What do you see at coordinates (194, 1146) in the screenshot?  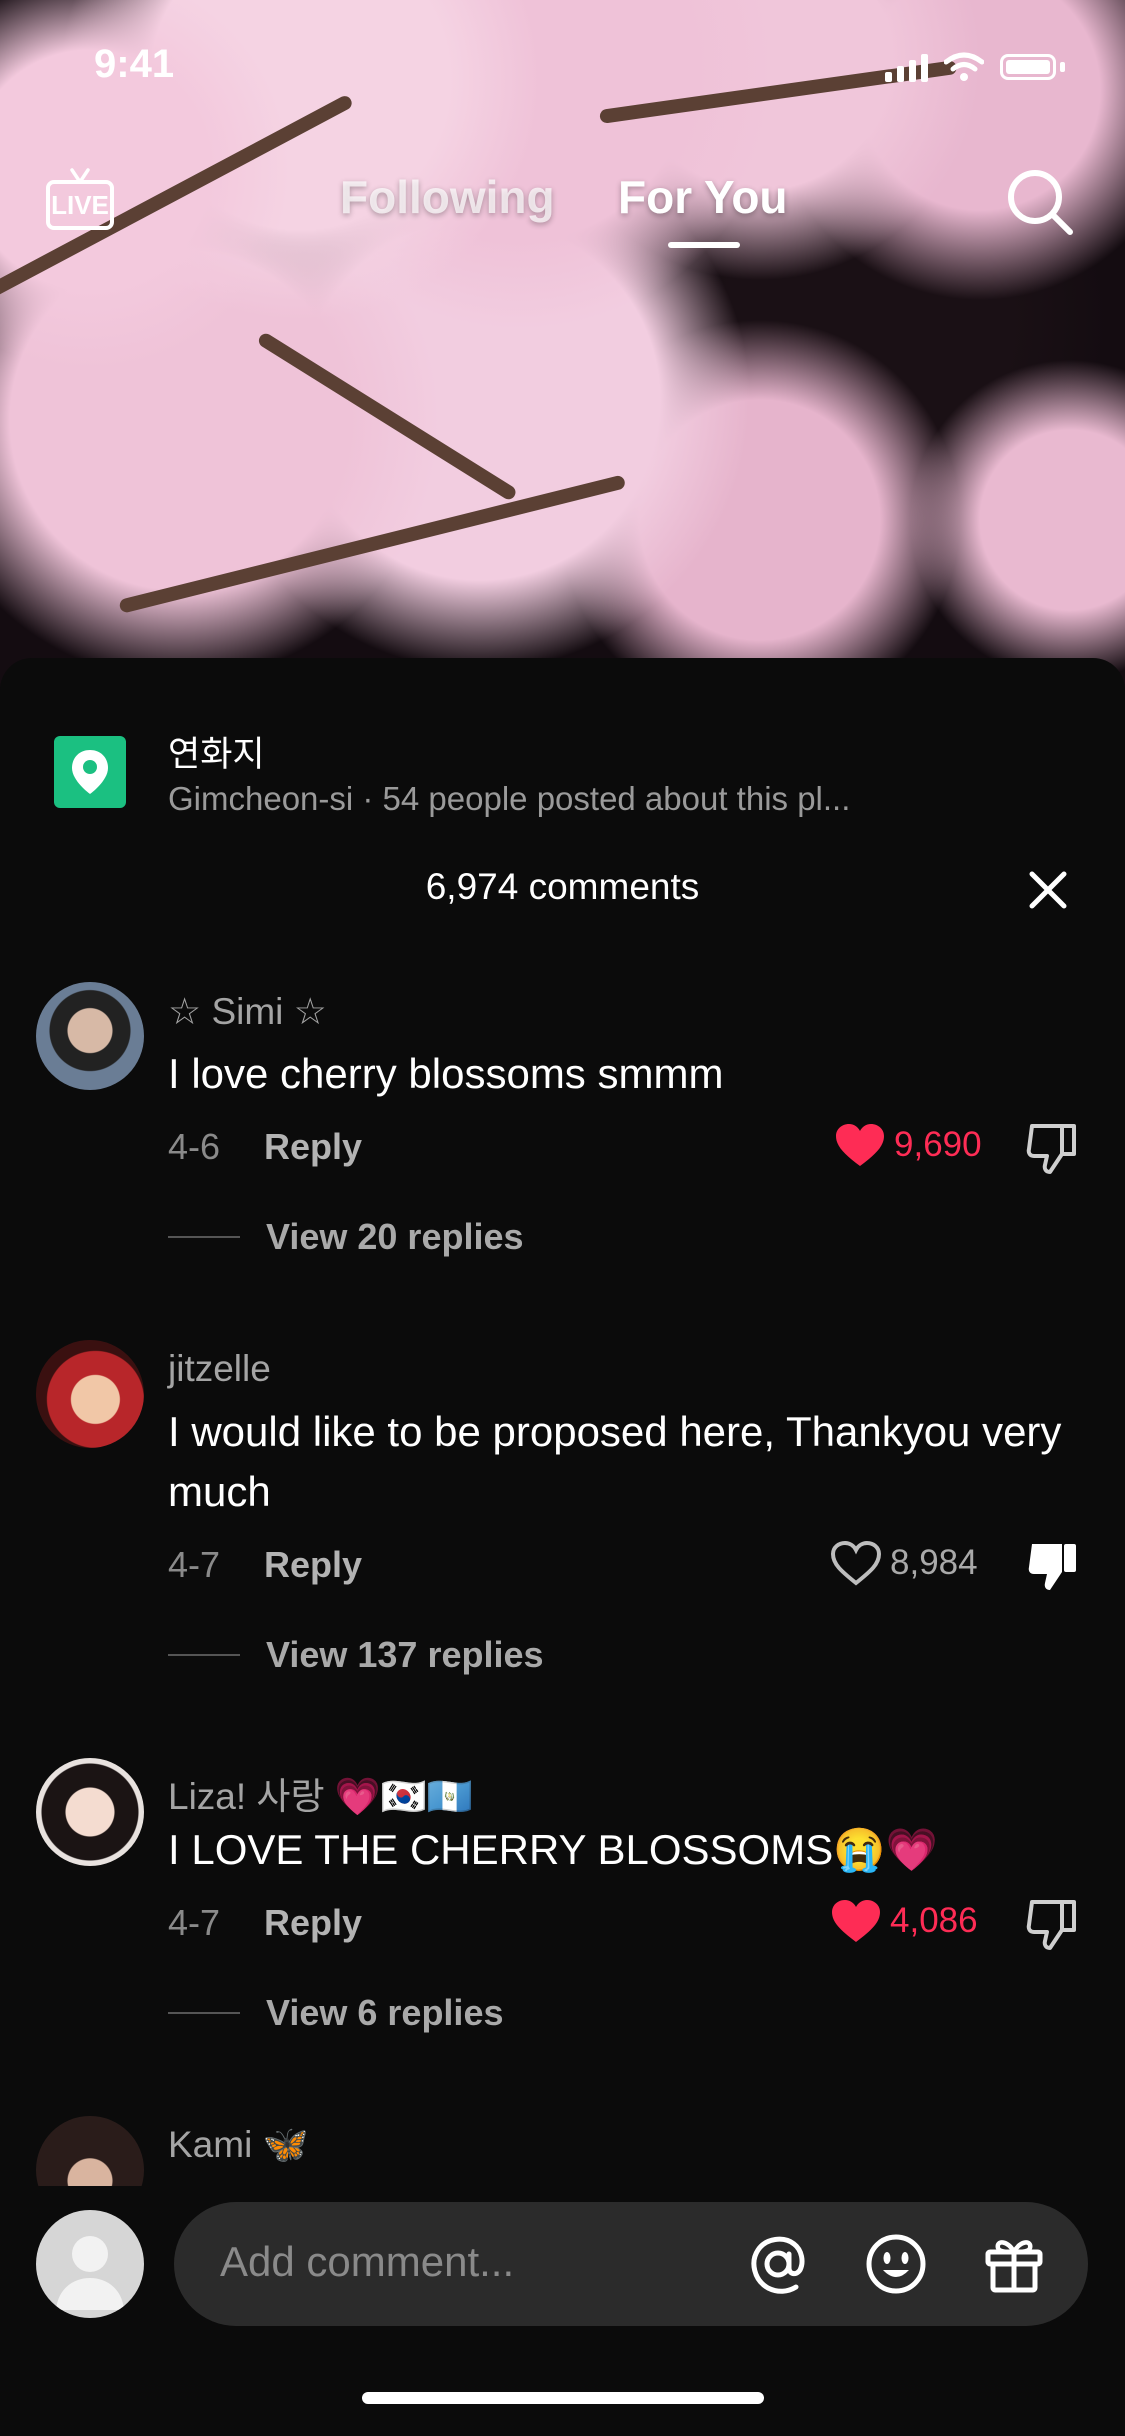 I see `comment-date: 4-6` at bounding box center [194, 1146].